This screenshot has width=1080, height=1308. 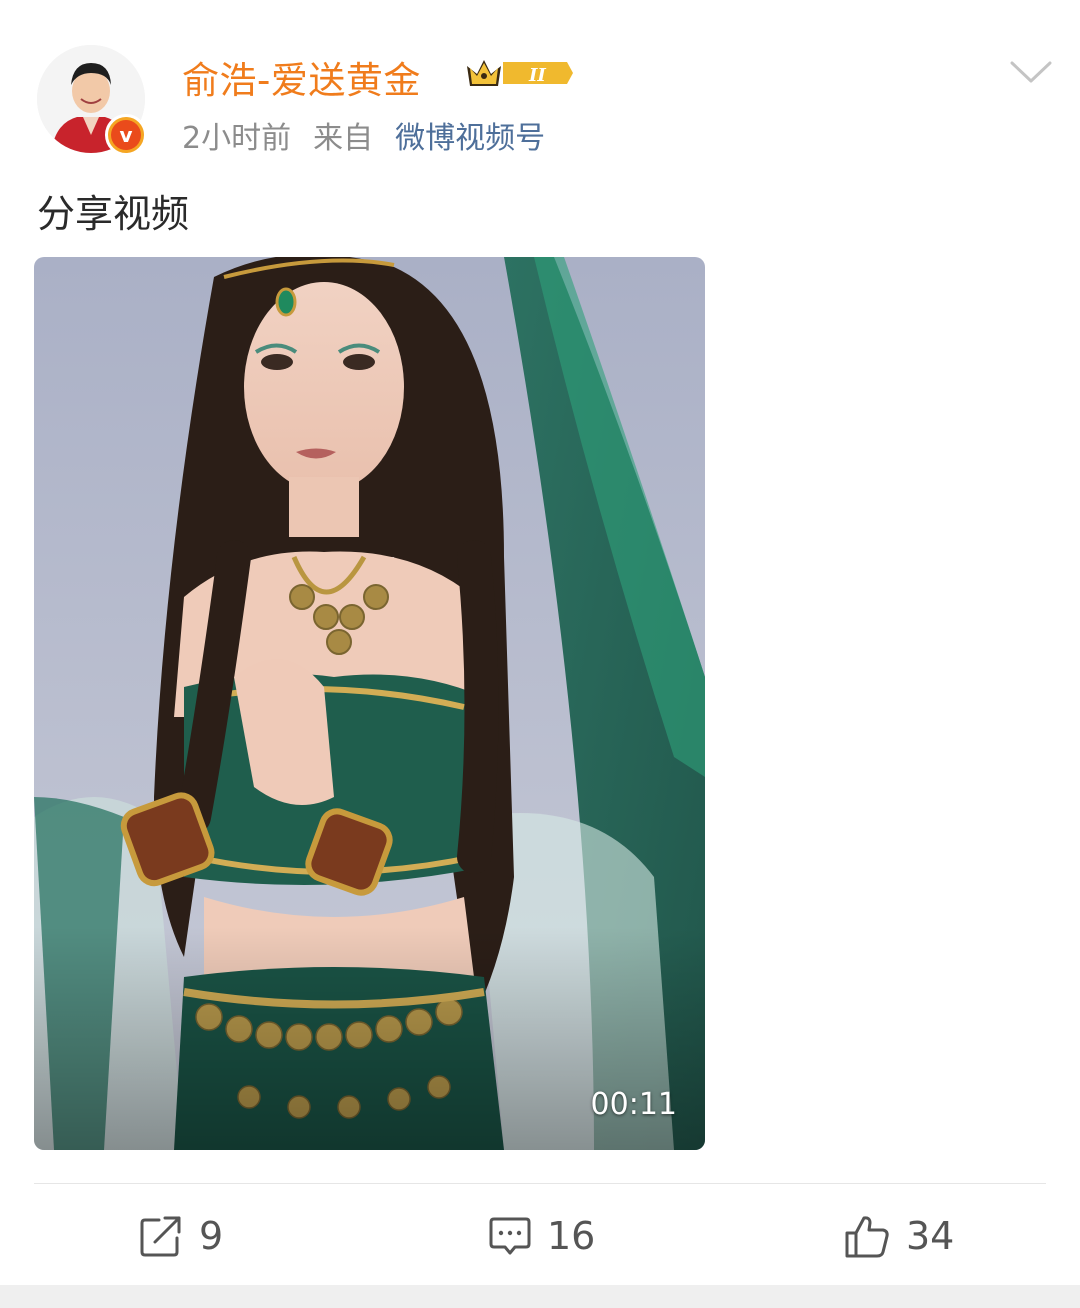 I want to click on verified-icon: v, so click(x=126, y=135).